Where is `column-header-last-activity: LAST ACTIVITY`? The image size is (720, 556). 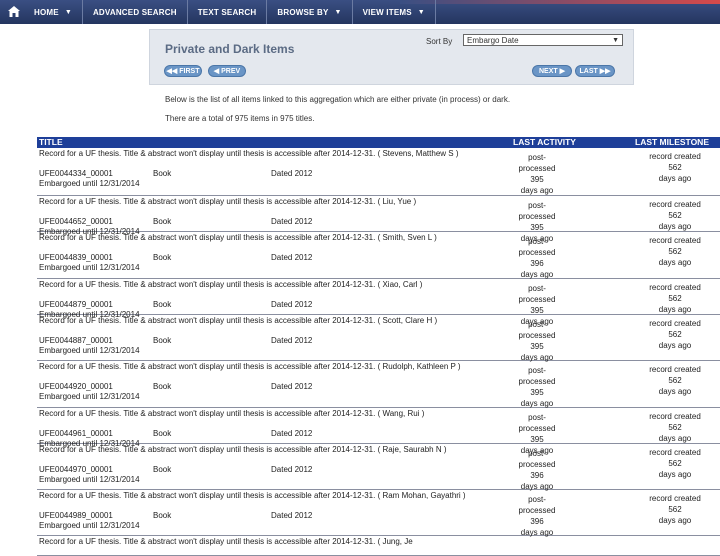 column-header-last-activity: LAST ACTIVITY is located at coordinates (544, 142).